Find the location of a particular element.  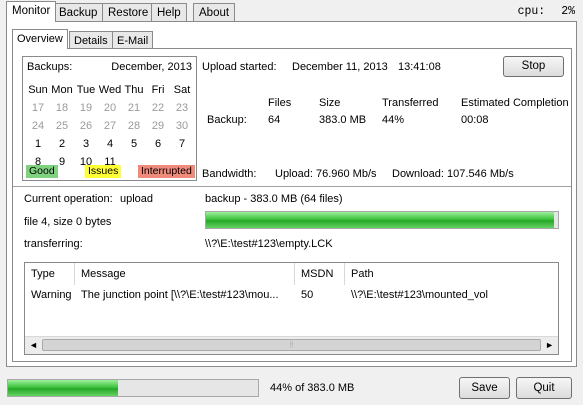

operation-detail: backup - 383.0 MB (64 files) is located at coordinates (274, 199).